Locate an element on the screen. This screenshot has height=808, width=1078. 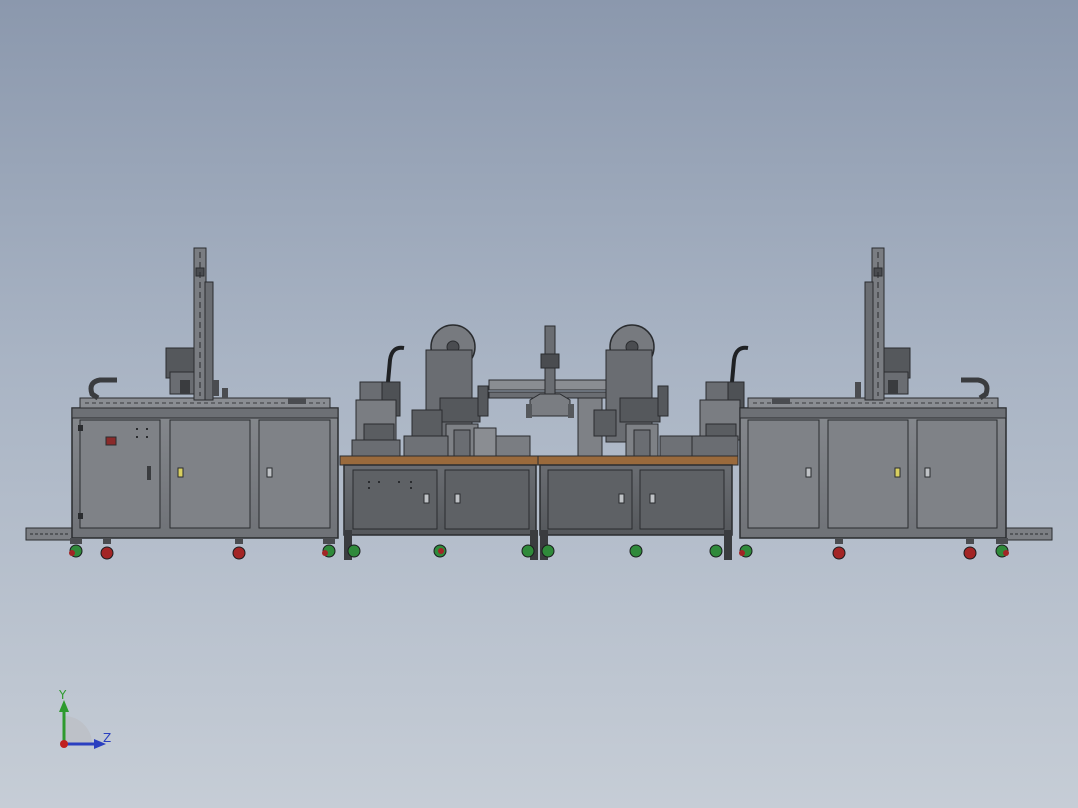
casters-left-unit is located at coordinates (202, 549).